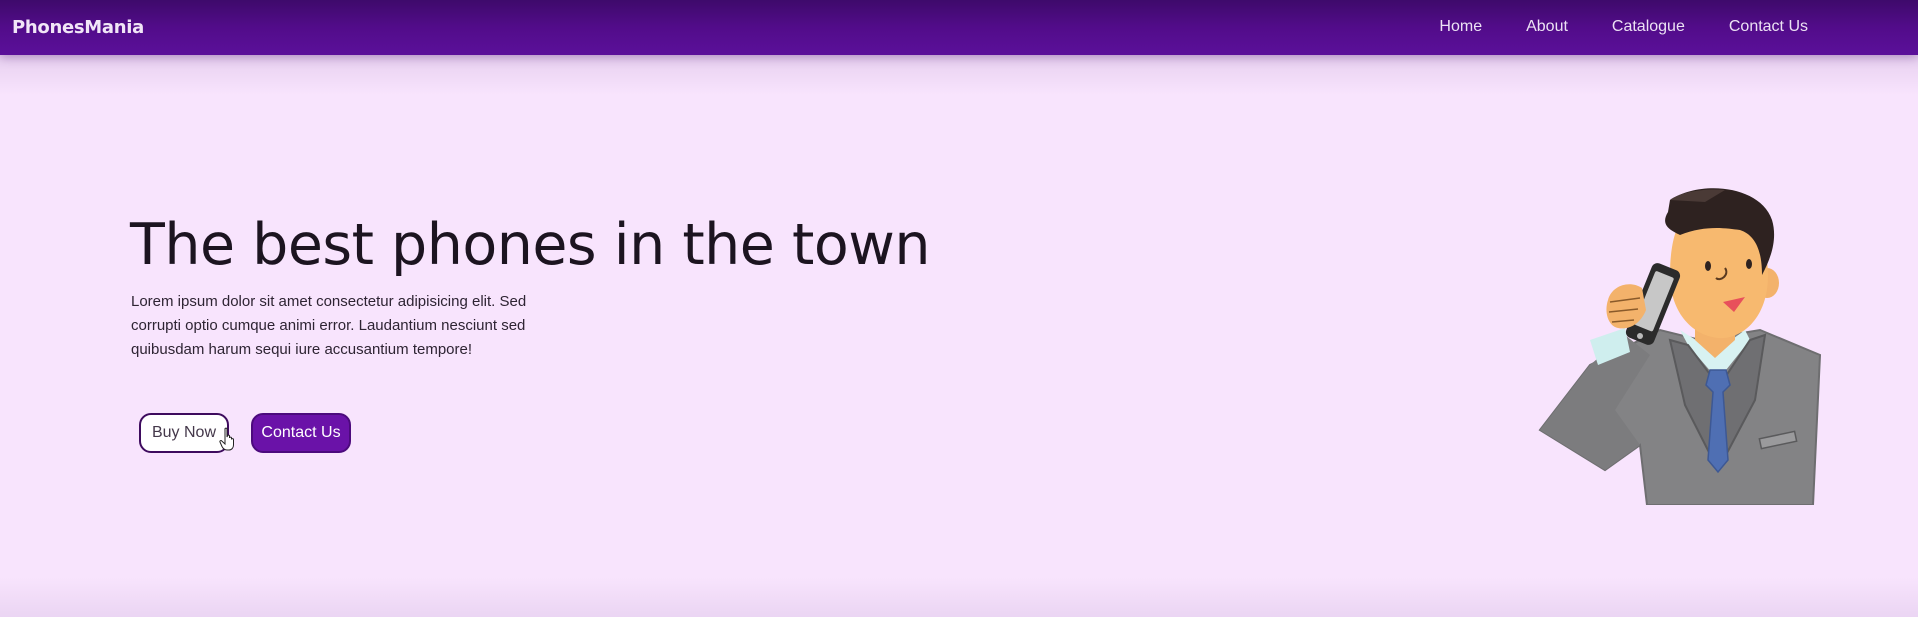 This screenshot has height=617, width=1918. What do you see at coordinates (78, 27) in the screenshot?
I see `brand-logo: PhonesMania` at bounding box center [78, 27].